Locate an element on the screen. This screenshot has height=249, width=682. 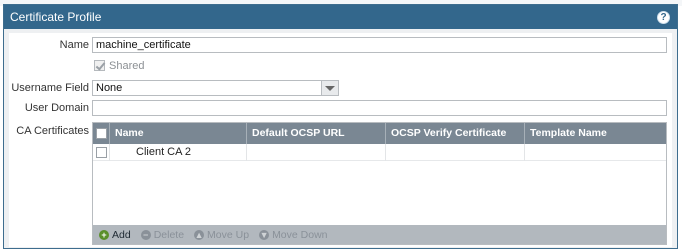
shared-label: Shared is located at coordinates (127, 66).